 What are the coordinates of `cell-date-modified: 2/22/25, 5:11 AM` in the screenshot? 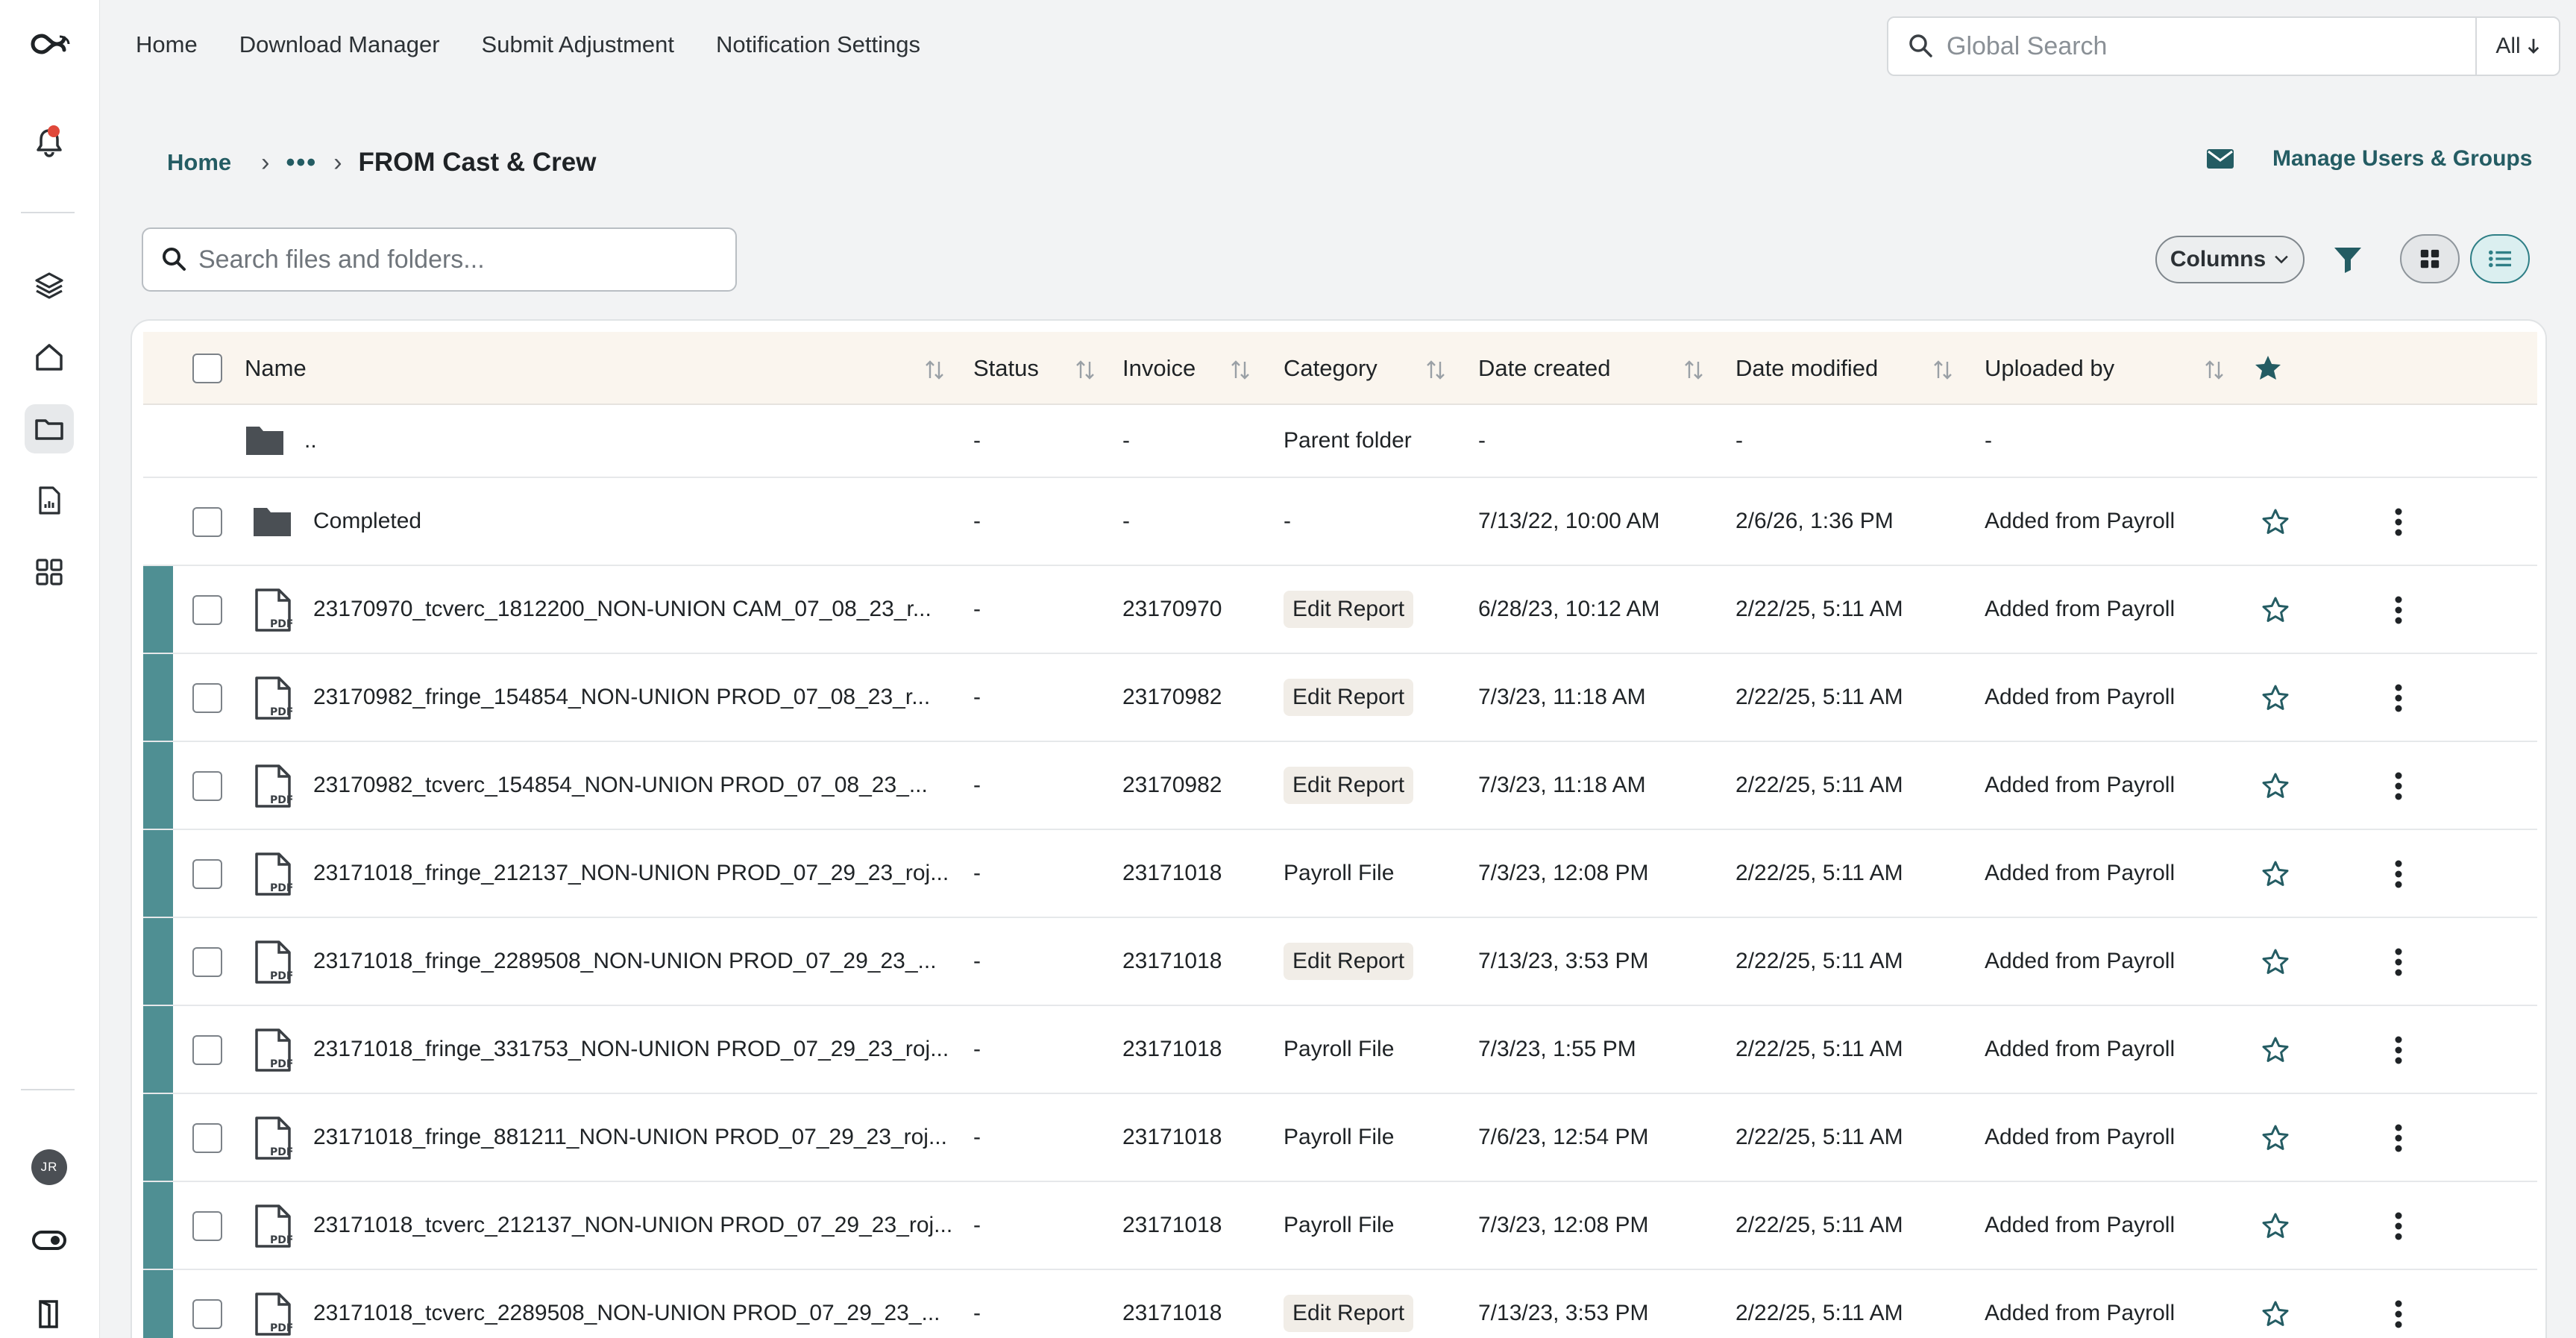 It's located at (1819, 1049).